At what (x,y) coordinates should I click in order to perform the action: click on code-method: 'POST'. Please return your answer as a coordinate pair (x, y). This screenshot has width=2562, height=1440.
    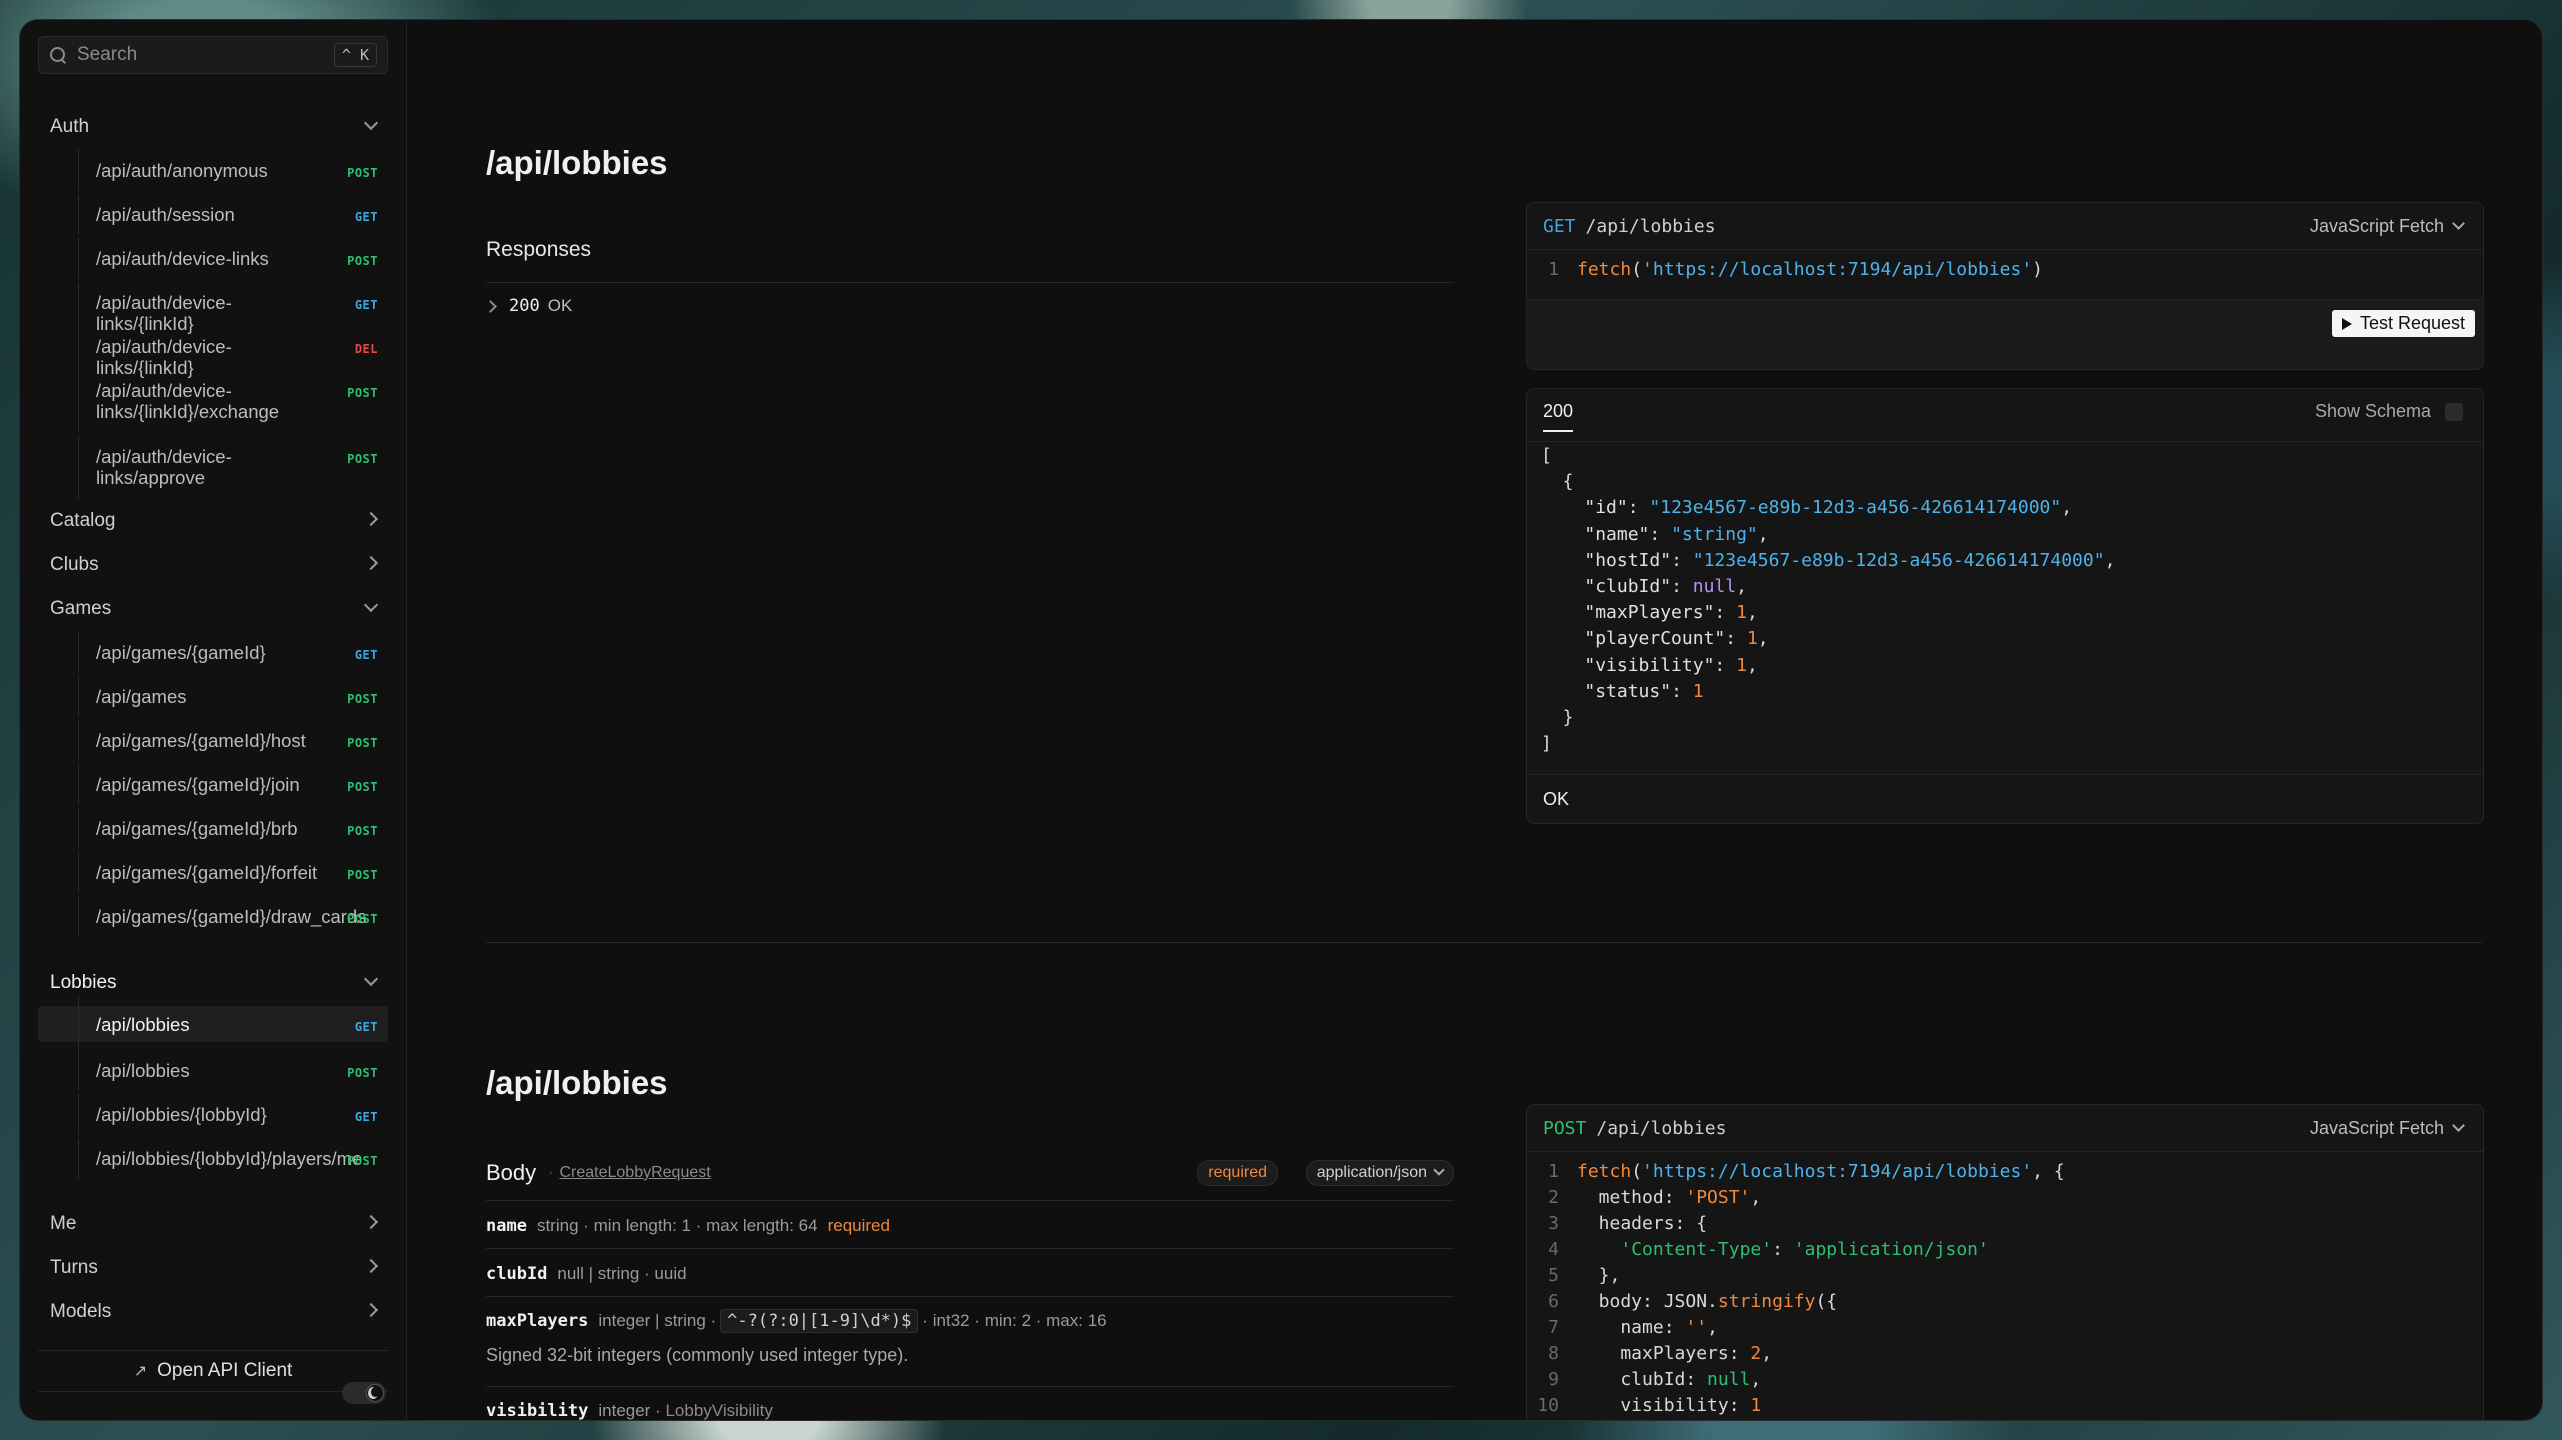
    Looking at the image, I should click on (1718, 1197).